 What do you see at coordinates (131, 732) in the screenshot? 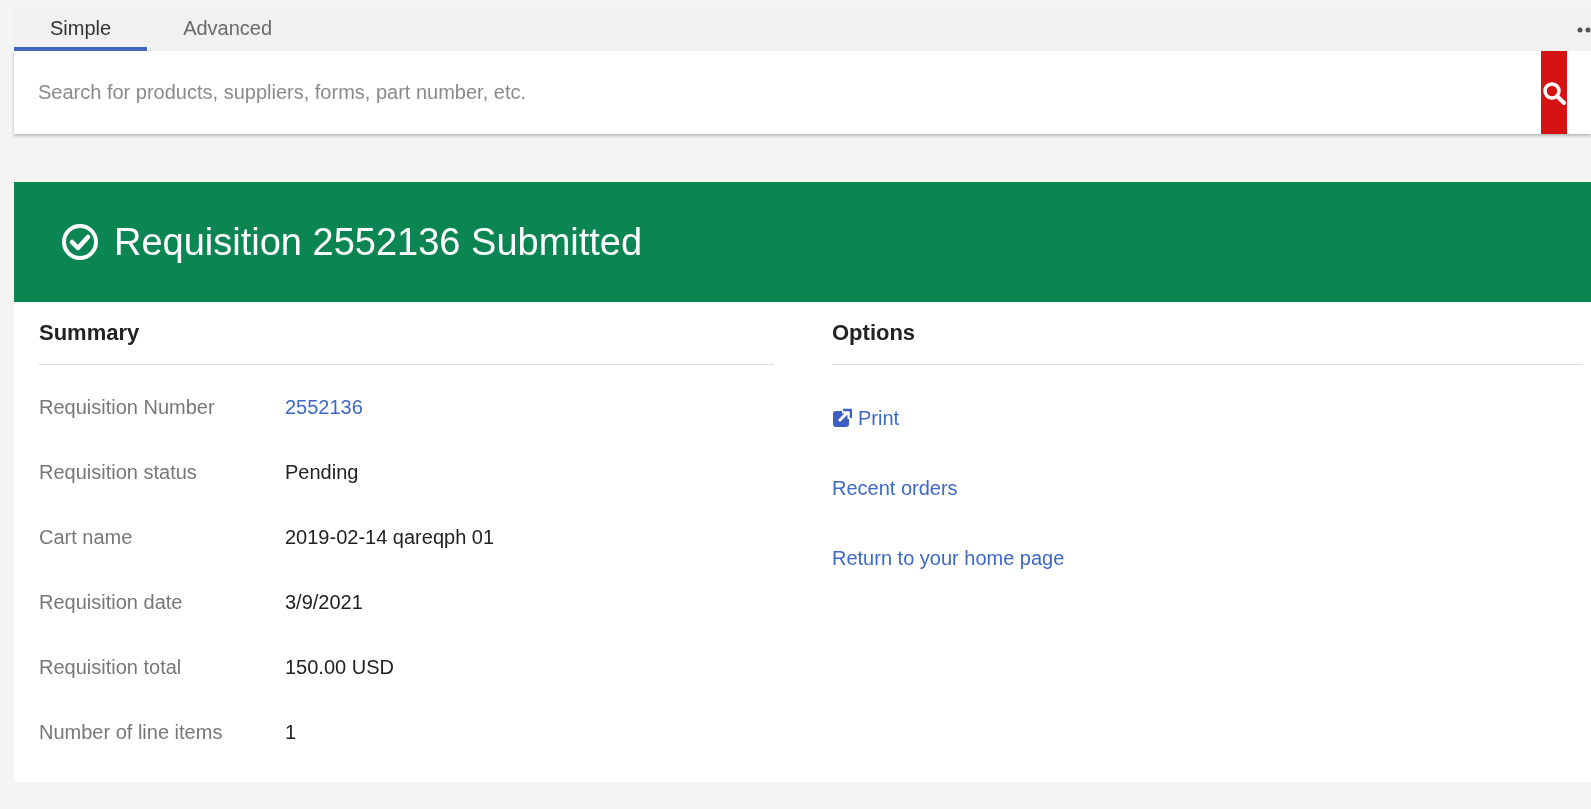
I see `field-label: Number of line items` at bounding box center [131, 732].